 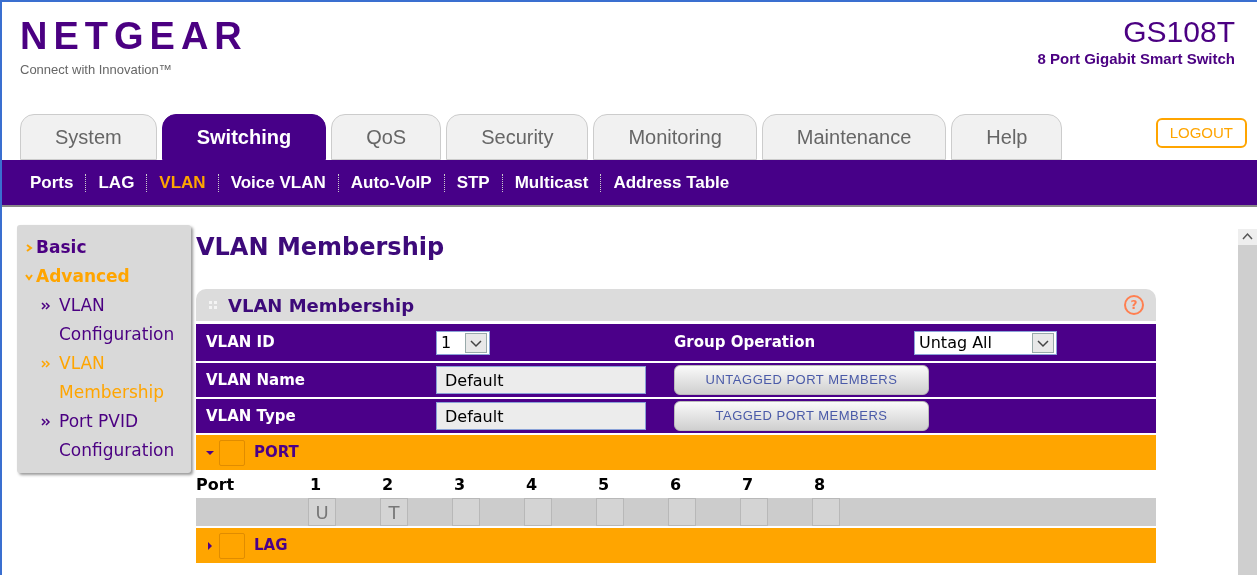 I want to click on subnav-link: LAG, so click(x=116, y=182).